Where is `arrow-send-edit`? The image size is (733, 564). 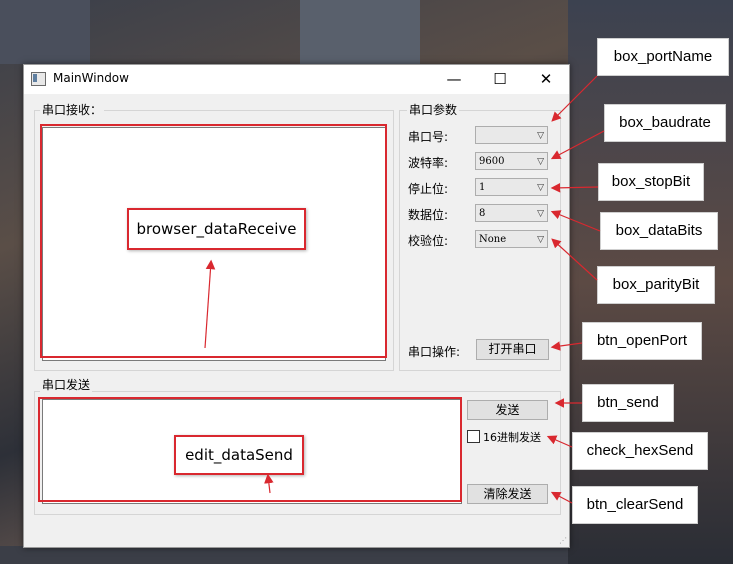 arrow-send-edit is located at coordinates (269, 483).